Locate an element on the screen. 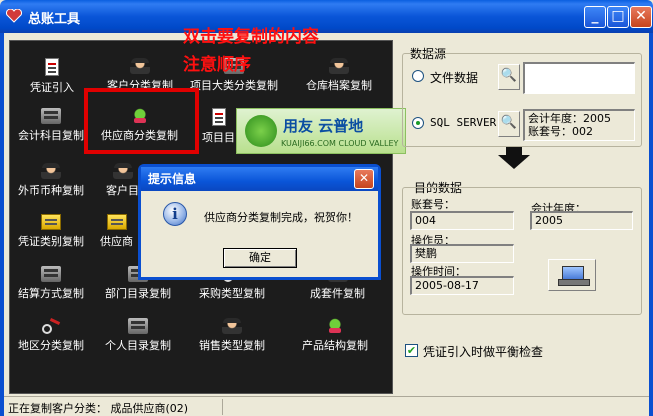 The image size is (653, 416). product-structure-icon is located at coordinates (335, 326).